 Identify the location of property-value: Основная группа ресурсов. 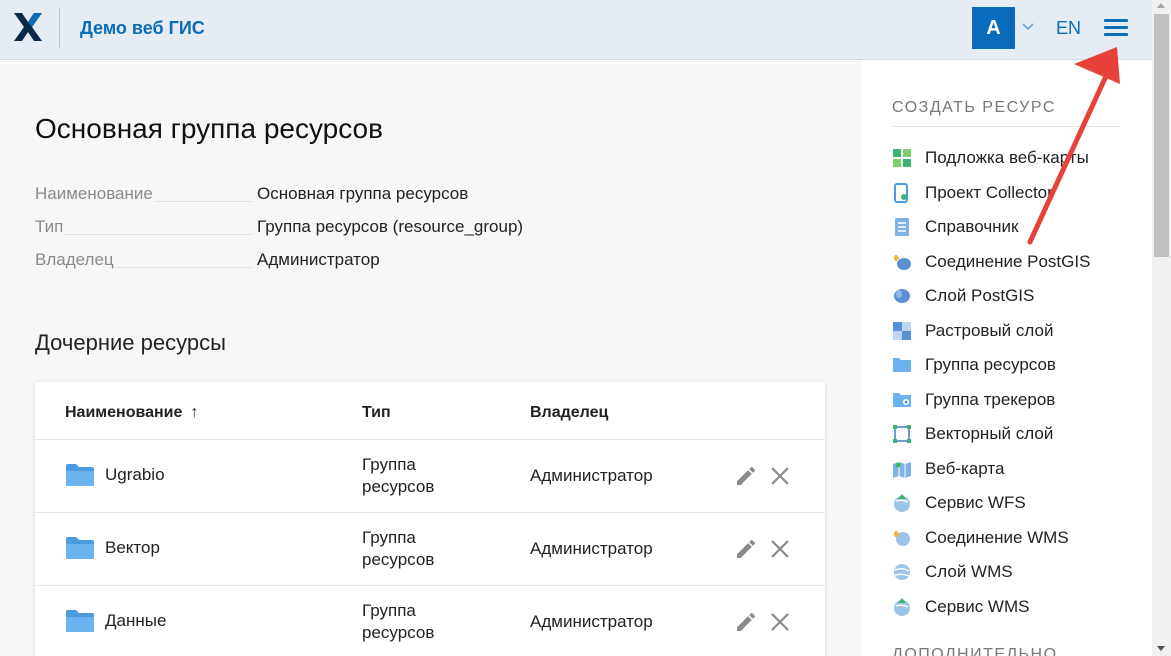
(363, 193).